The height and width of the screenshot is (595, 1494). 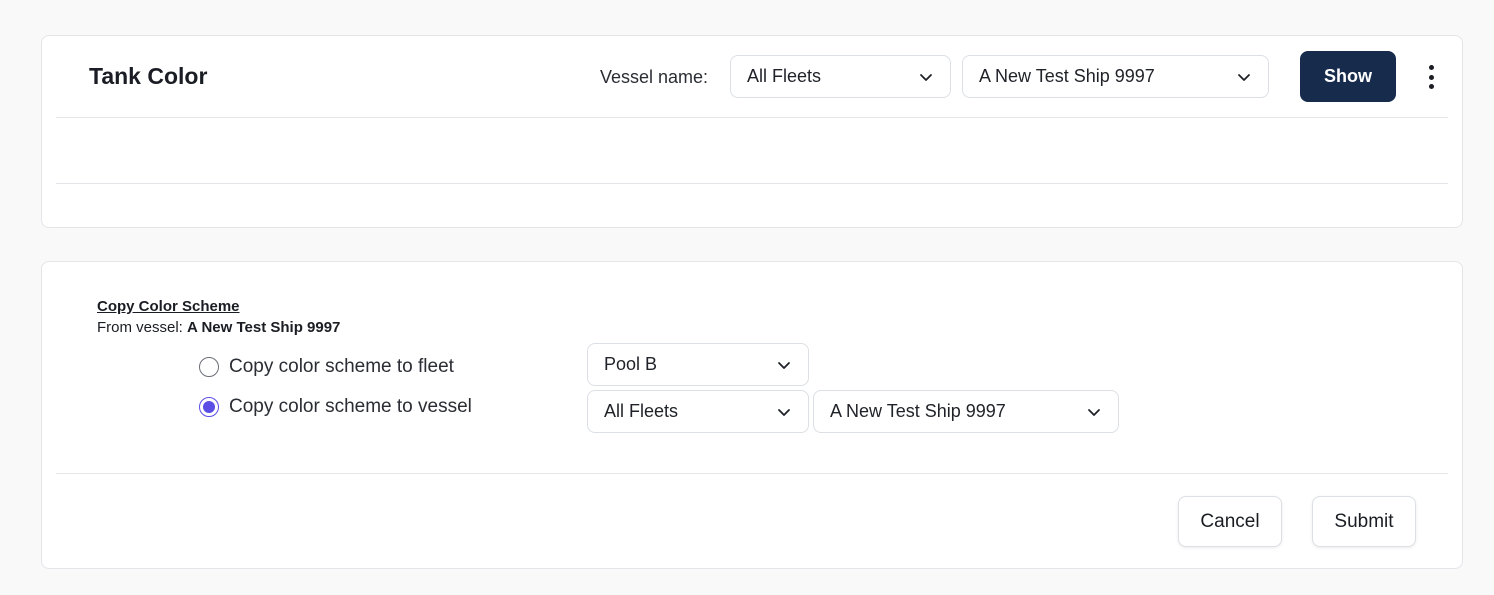 I want to click on vessel-select: A New Test Ship 9997, so click(x=1115, y=76).